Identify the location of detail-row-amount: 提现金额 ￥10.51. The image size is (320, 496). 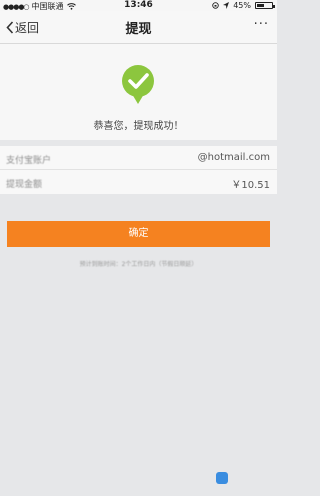
(138, 182).